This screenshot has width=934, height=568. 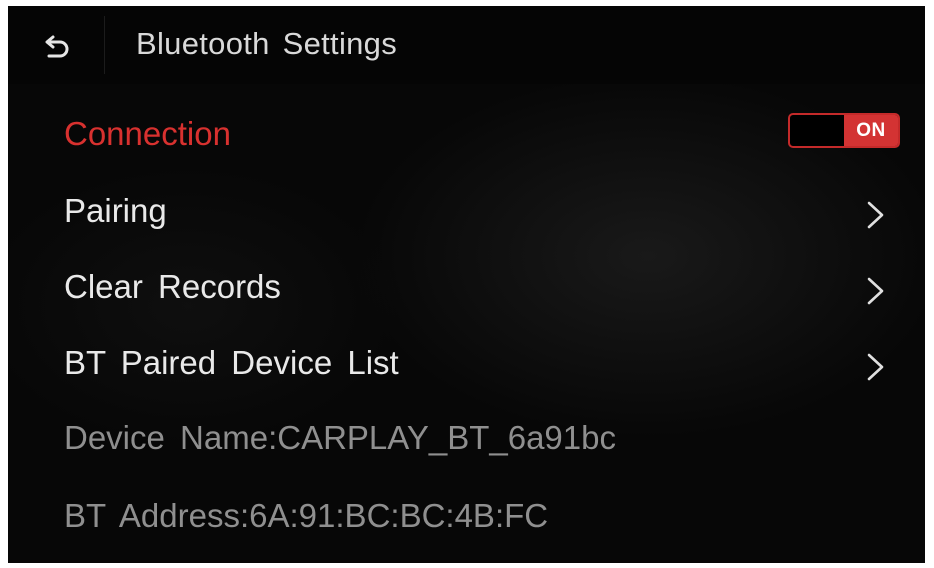 I want to click on paired-device-list-row: BT Paired Device List, so click(x=466, y=365).